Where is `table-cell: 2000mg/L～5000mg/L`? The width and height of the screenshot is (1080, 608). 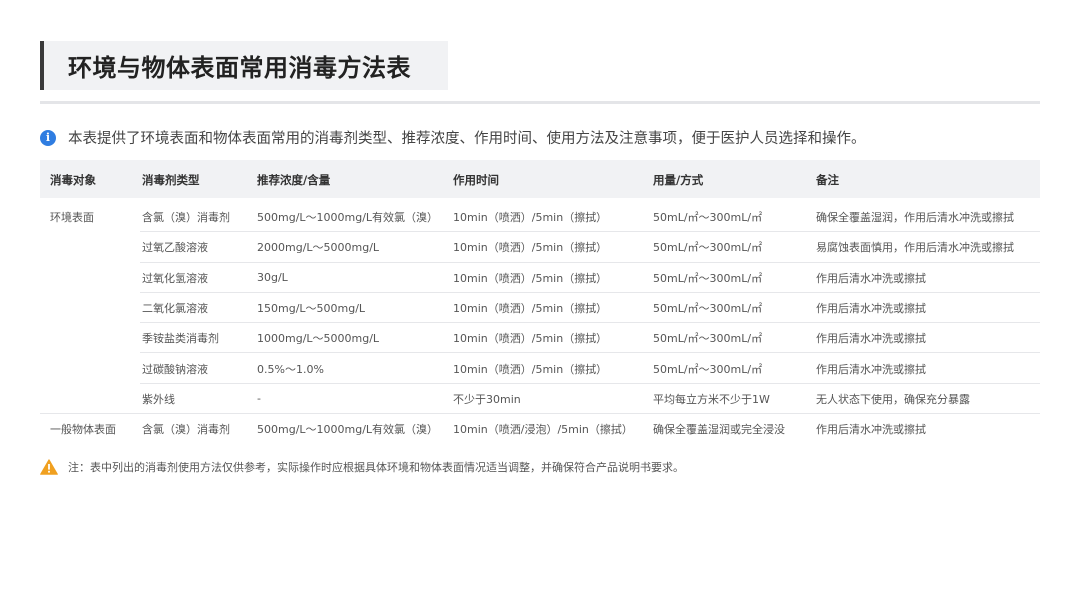 table-cell: 2000mg/L～5000mg/L is located at coordinates (318, 248).